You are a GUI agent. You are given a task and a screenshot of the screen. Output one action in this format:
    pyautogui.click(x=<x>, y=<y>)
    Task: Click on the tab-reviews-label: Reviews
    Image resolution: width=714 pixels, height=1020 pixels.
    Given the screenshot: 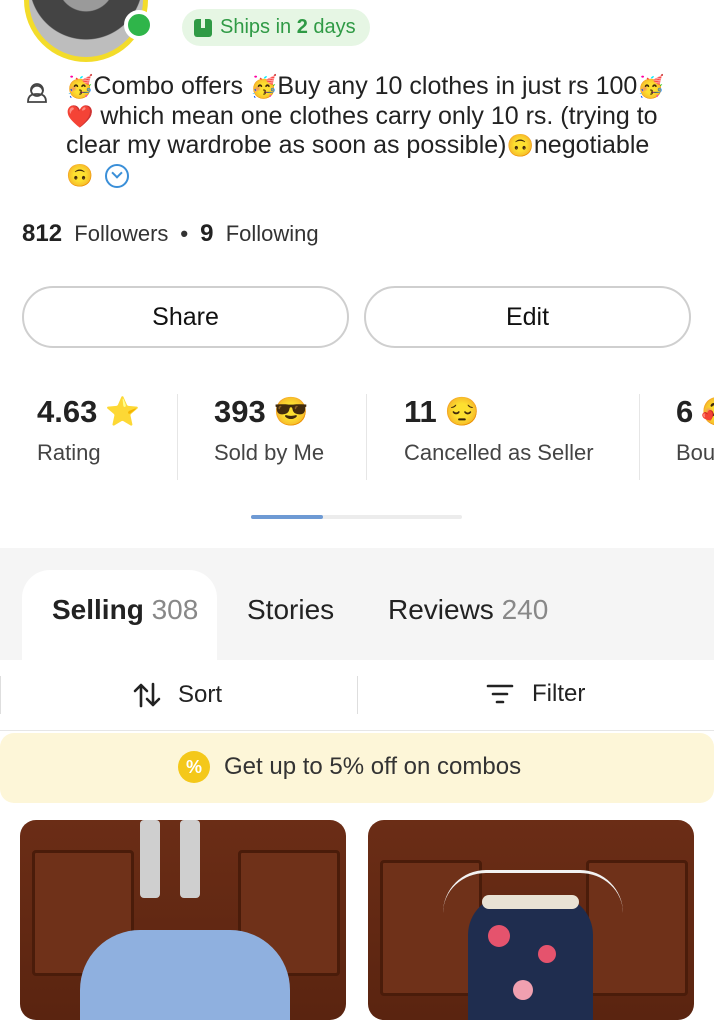 What is the action you would take?
    pyautogui.click(x=441, y=609)
    